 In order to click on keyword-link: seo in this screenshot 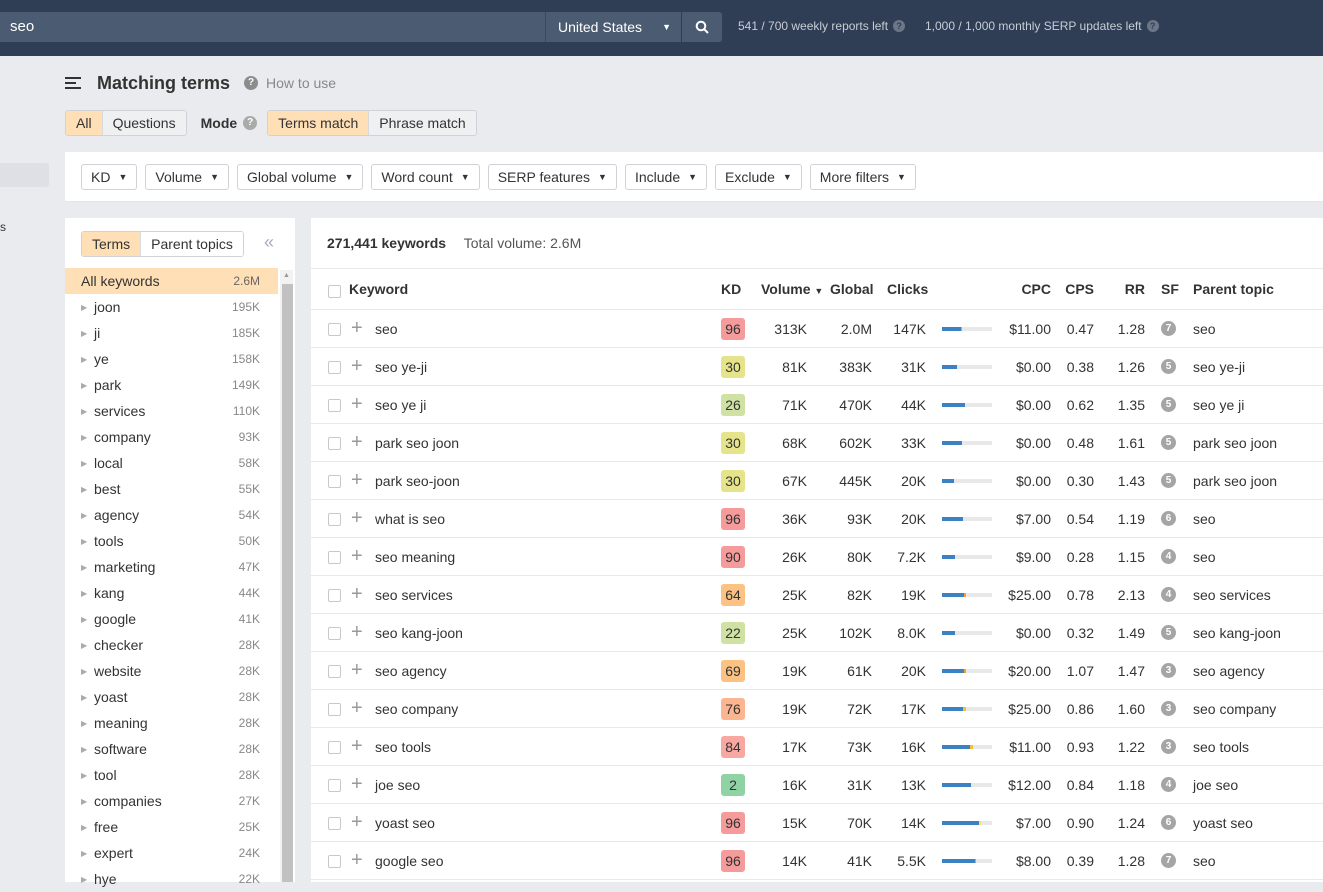, I will do `click(386, 329)`.